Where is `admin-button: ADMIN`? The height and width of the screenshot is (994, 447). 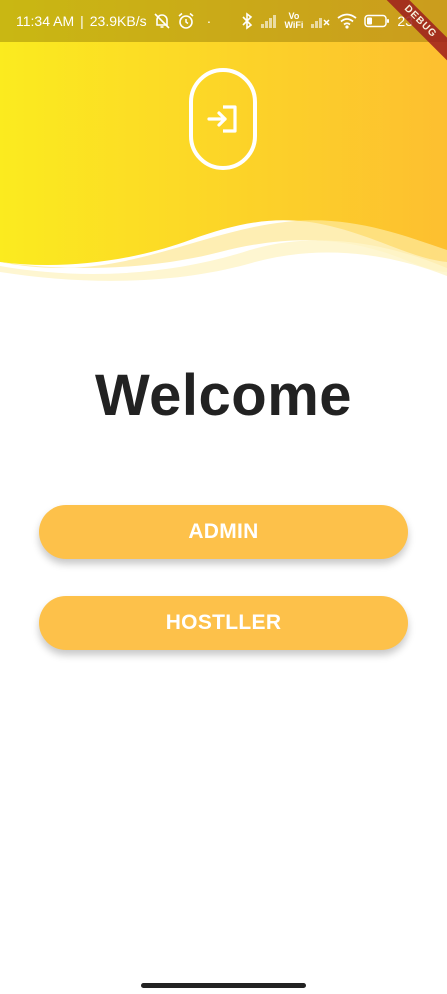 admin-button: ADMIN is located at coordinates (223, 532).